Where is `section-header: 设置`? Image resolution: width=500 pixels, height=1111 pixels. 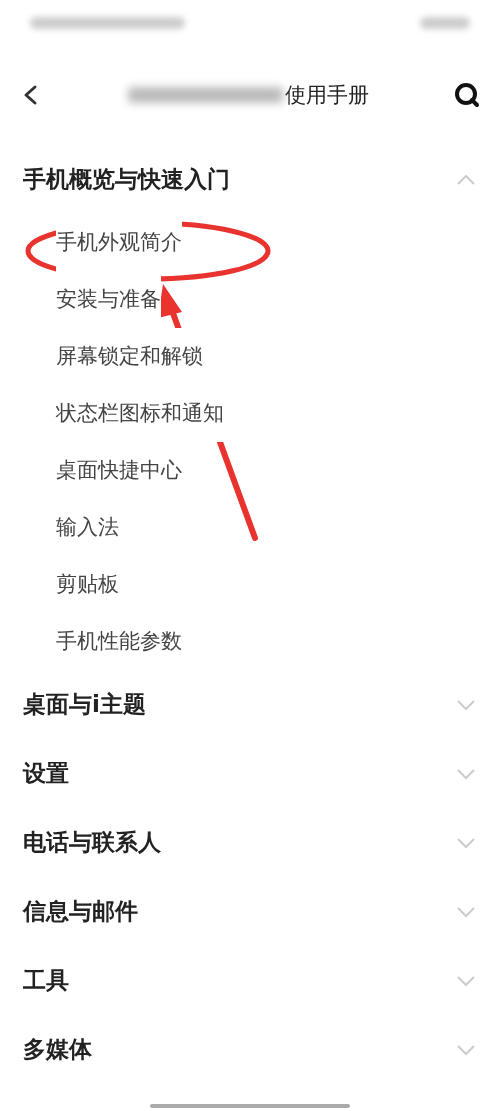
section-header: 设置 is located at coordinates (250, 773).